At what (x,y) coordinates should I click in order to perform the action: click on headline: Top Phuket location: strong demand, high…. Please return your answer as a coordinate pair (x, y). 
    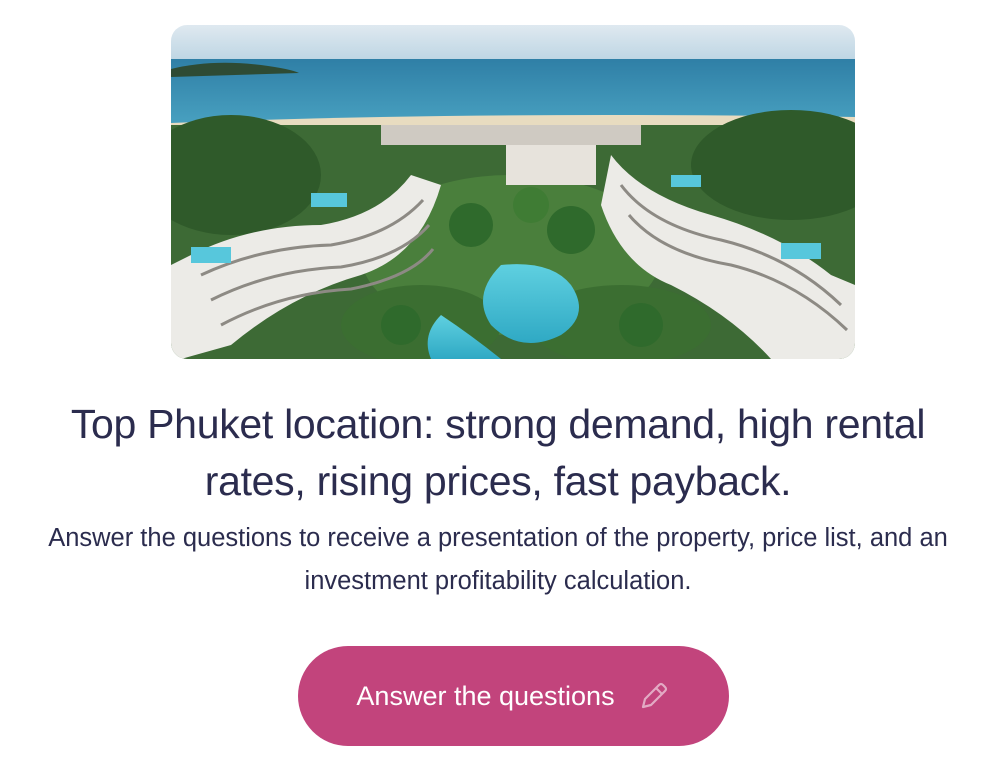
    Looking at the image, I should click on (498, 452).